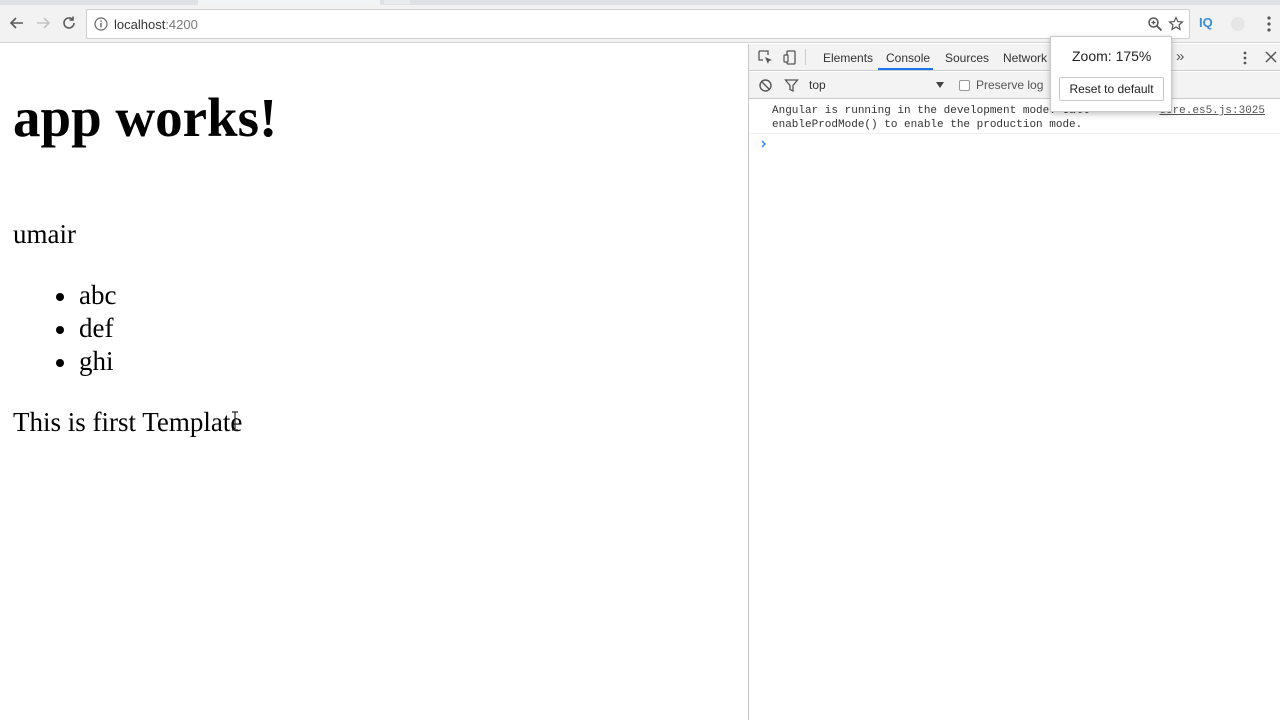 This screenshot has width=1280, height=720. What do you see at coordinates (790, 57) in the screenshot?
I see `device-toolbar-icon` at bounding box center [790, 57].